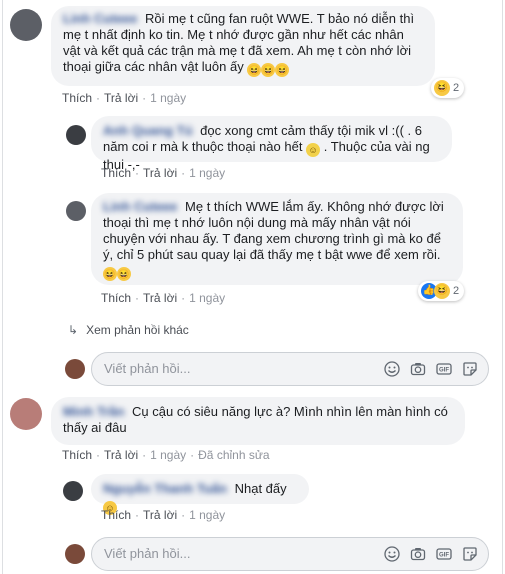 This screenshot has height=574, width=505. What do you see at coordinates (313, 150) in the screenshot?
I see `emoji-icon: ☺` at bounding box center [313, 150].